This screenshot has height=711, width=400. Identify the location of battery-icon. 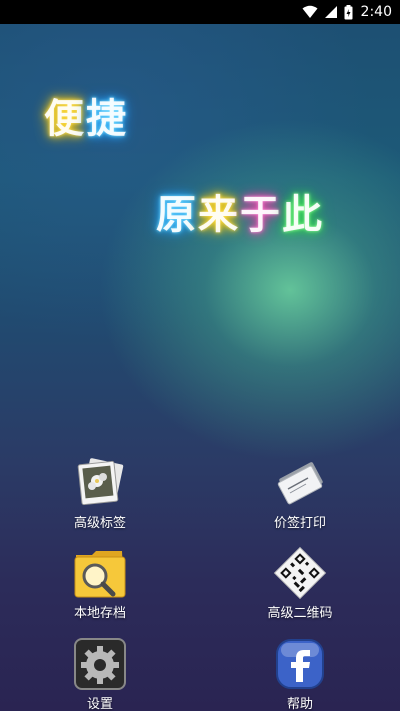
(348, 12).